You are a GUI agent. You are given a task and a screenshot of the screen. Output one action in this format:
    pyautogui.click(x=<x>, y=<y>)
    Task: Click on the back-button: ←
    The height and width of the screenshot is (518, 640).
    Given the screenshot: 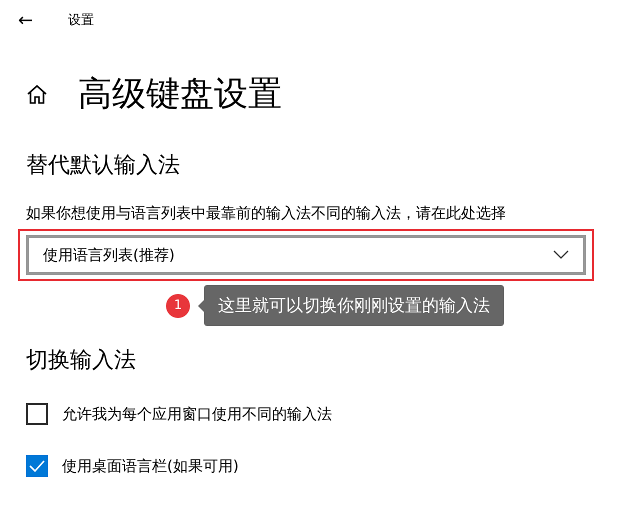 What is the action you would take?
    pyautogui.click(x=43, y=20)
    